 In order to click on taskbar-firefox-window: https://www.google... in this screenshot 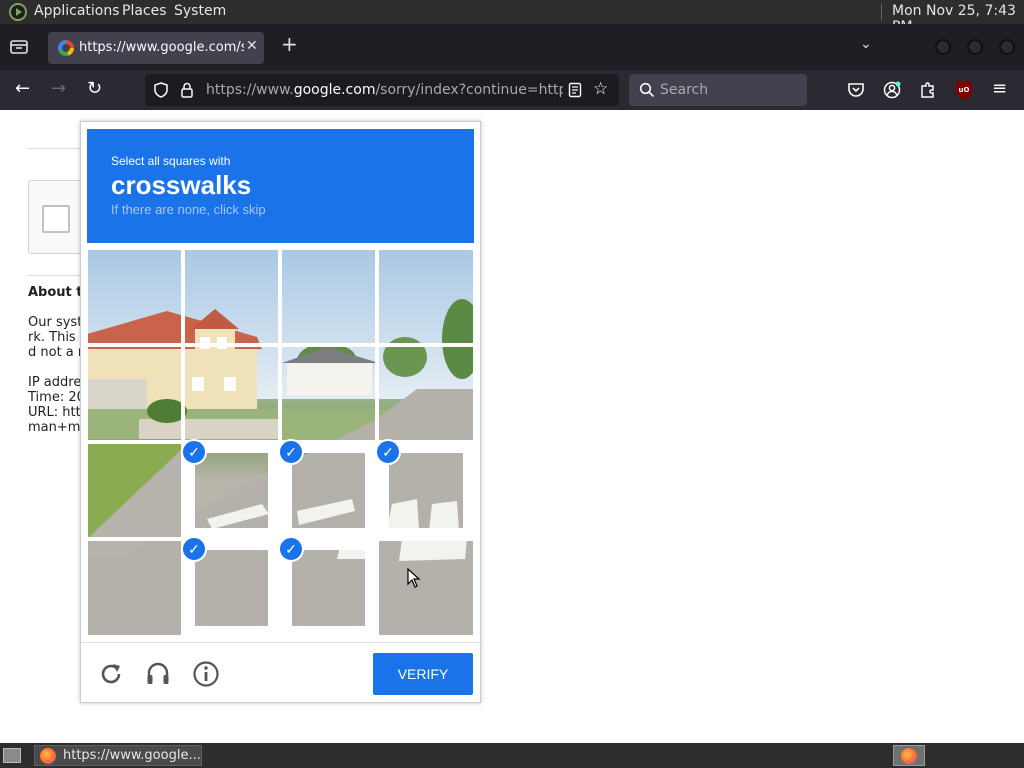, I will do `click(118, 755)`.